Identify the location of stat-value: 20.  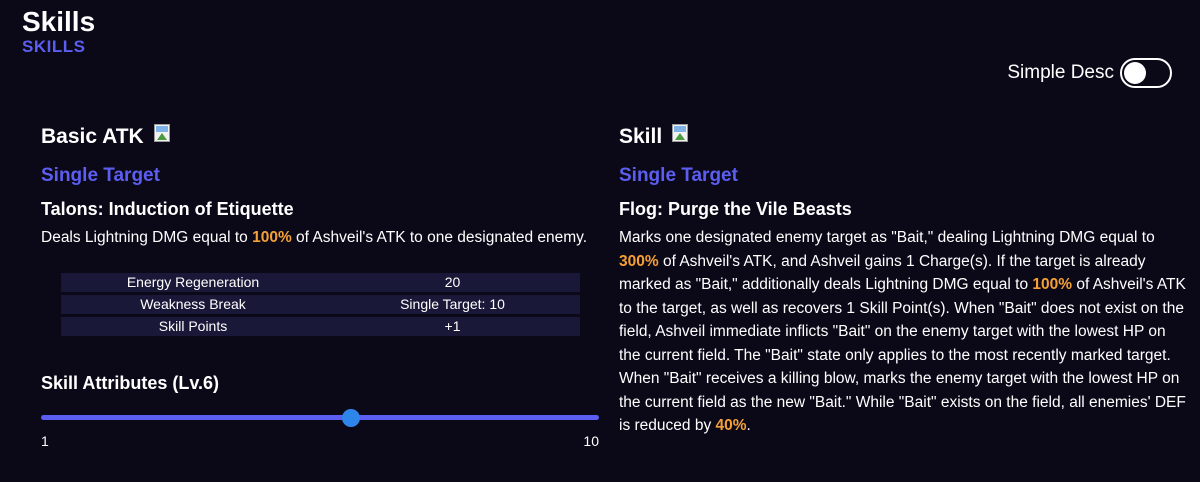
(452, 282).